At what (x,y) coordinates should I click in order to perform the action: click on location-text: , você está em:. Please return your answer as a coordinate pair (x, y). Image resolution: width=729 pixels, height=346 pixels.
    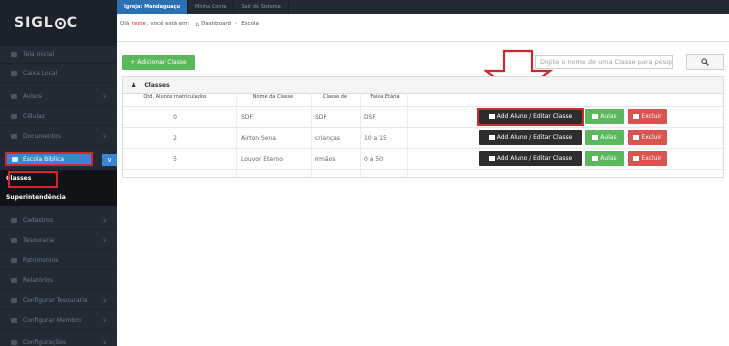
    Looking at the image, I should click on (168, 24).